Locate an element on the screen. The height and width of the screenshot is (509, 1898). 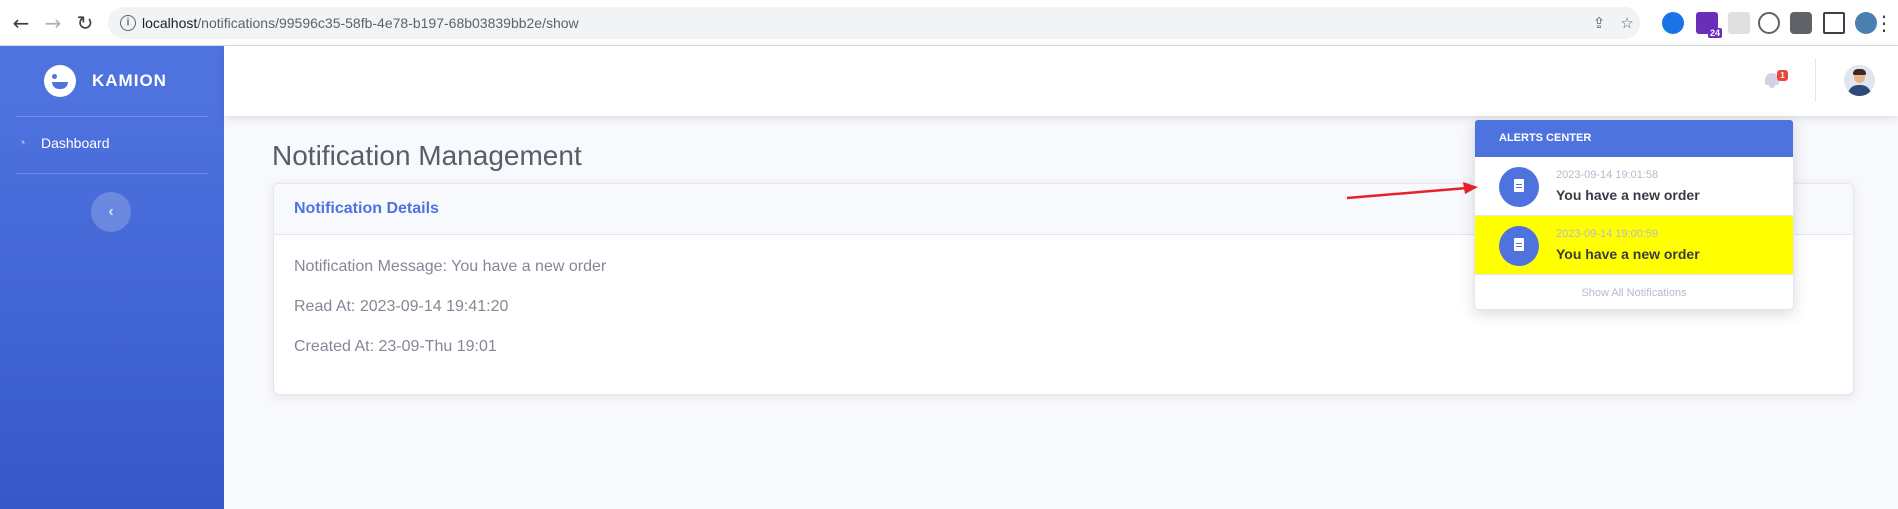
tachometer-icon: ◔ is located at coordinates (22, 142).